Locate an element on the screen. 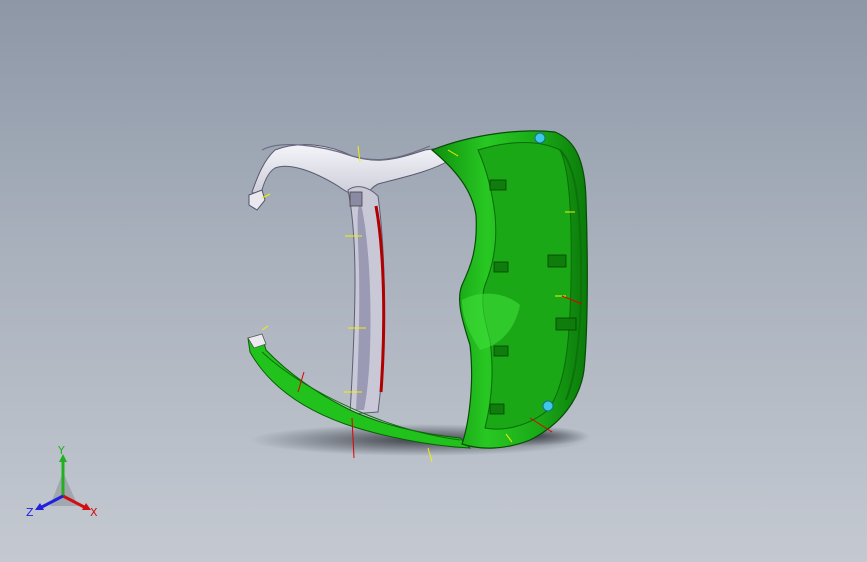 This screenshot has height=562, width=867. pillar-clip is located at coordinates (356, 199).